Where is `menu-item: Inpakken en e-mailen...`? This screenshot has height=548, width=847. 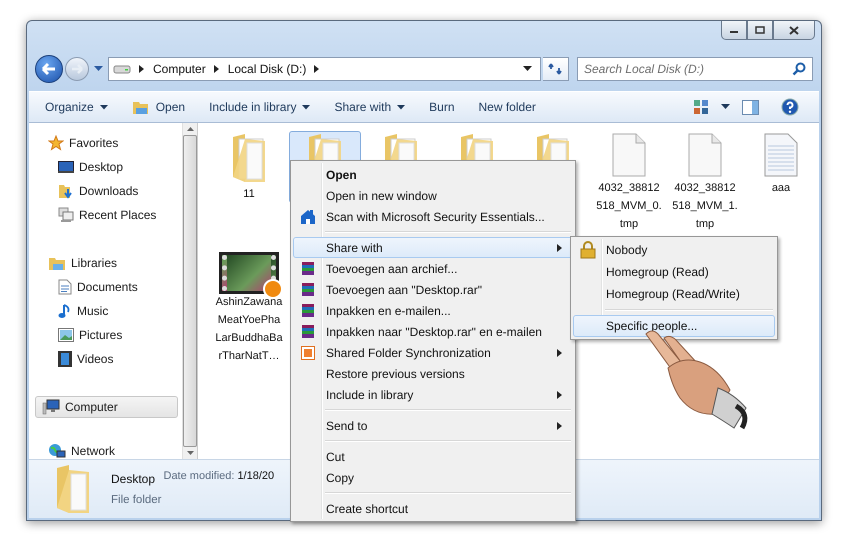
menu-item: Inpakken en e-mailen... is located at coordinates (433, 310).